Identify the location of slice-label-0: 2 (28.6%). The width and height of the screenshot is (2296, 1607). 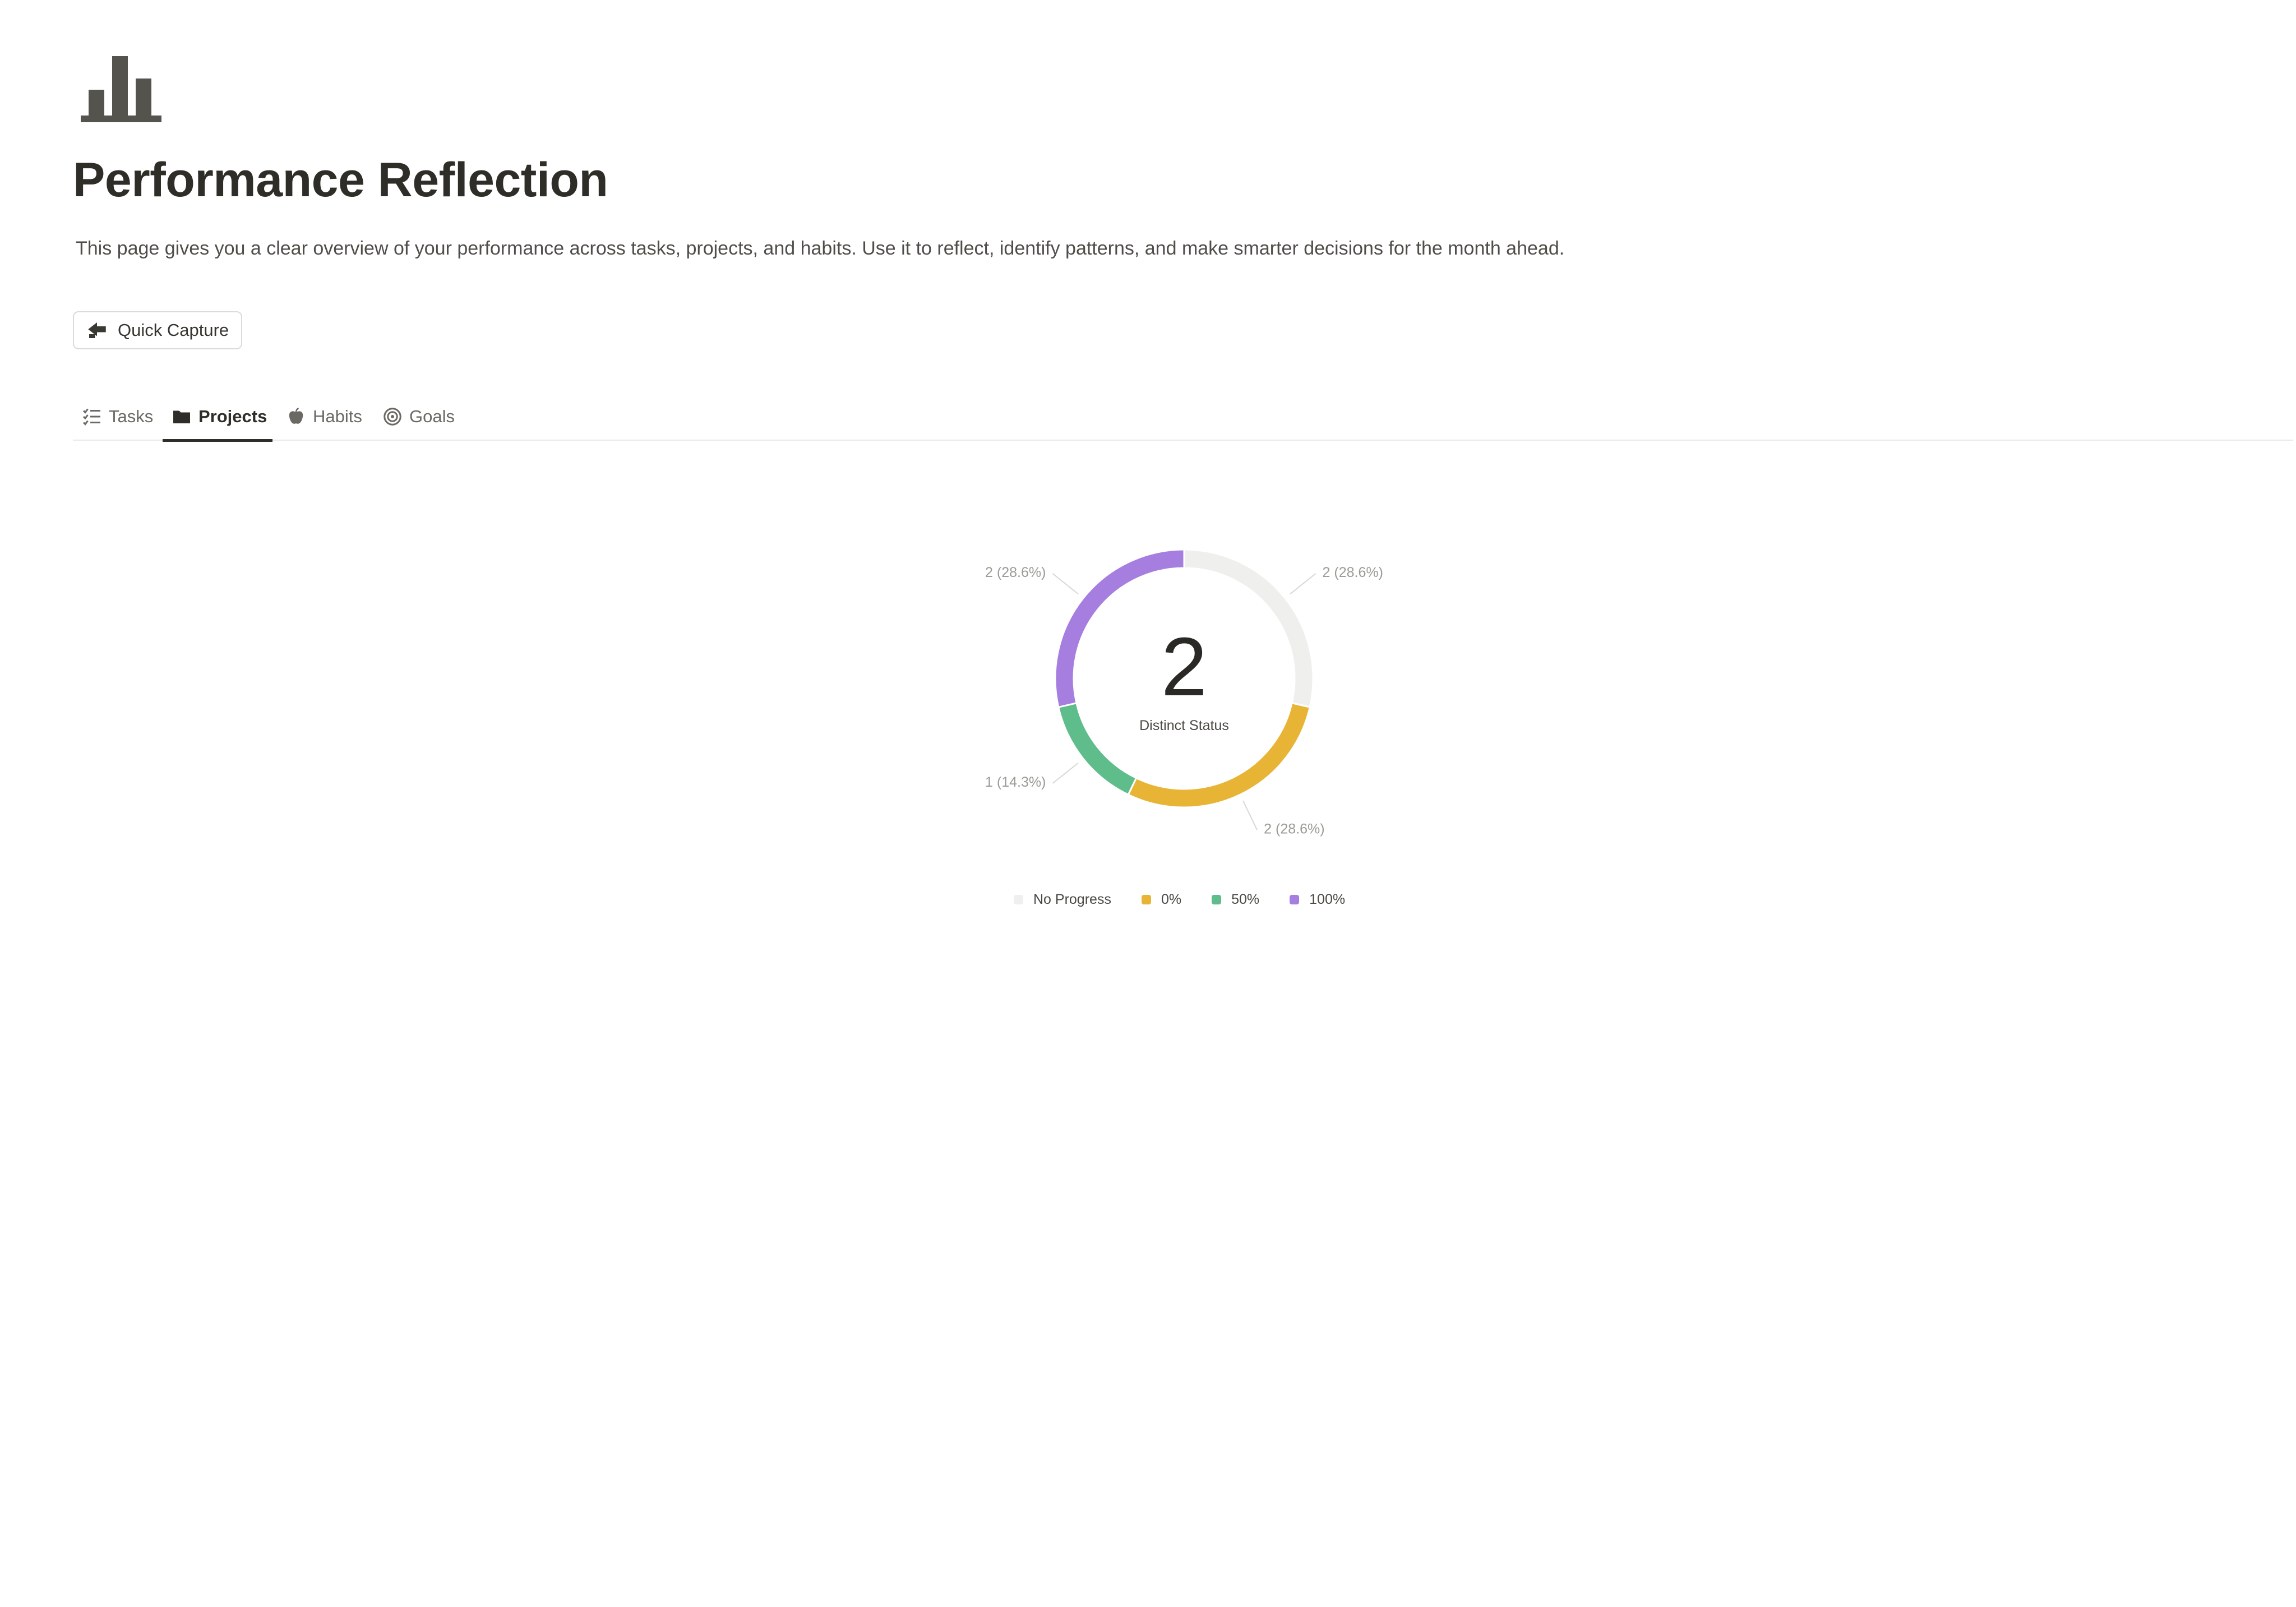
(1353, 572).